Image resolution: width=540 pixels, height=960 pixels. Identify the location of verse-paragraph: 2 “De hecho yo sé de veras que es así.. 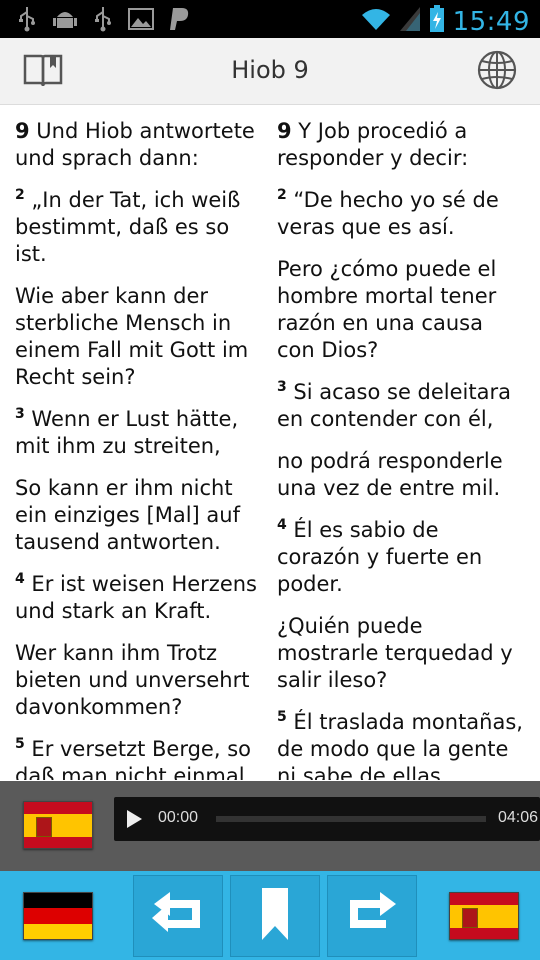
(401, 214).